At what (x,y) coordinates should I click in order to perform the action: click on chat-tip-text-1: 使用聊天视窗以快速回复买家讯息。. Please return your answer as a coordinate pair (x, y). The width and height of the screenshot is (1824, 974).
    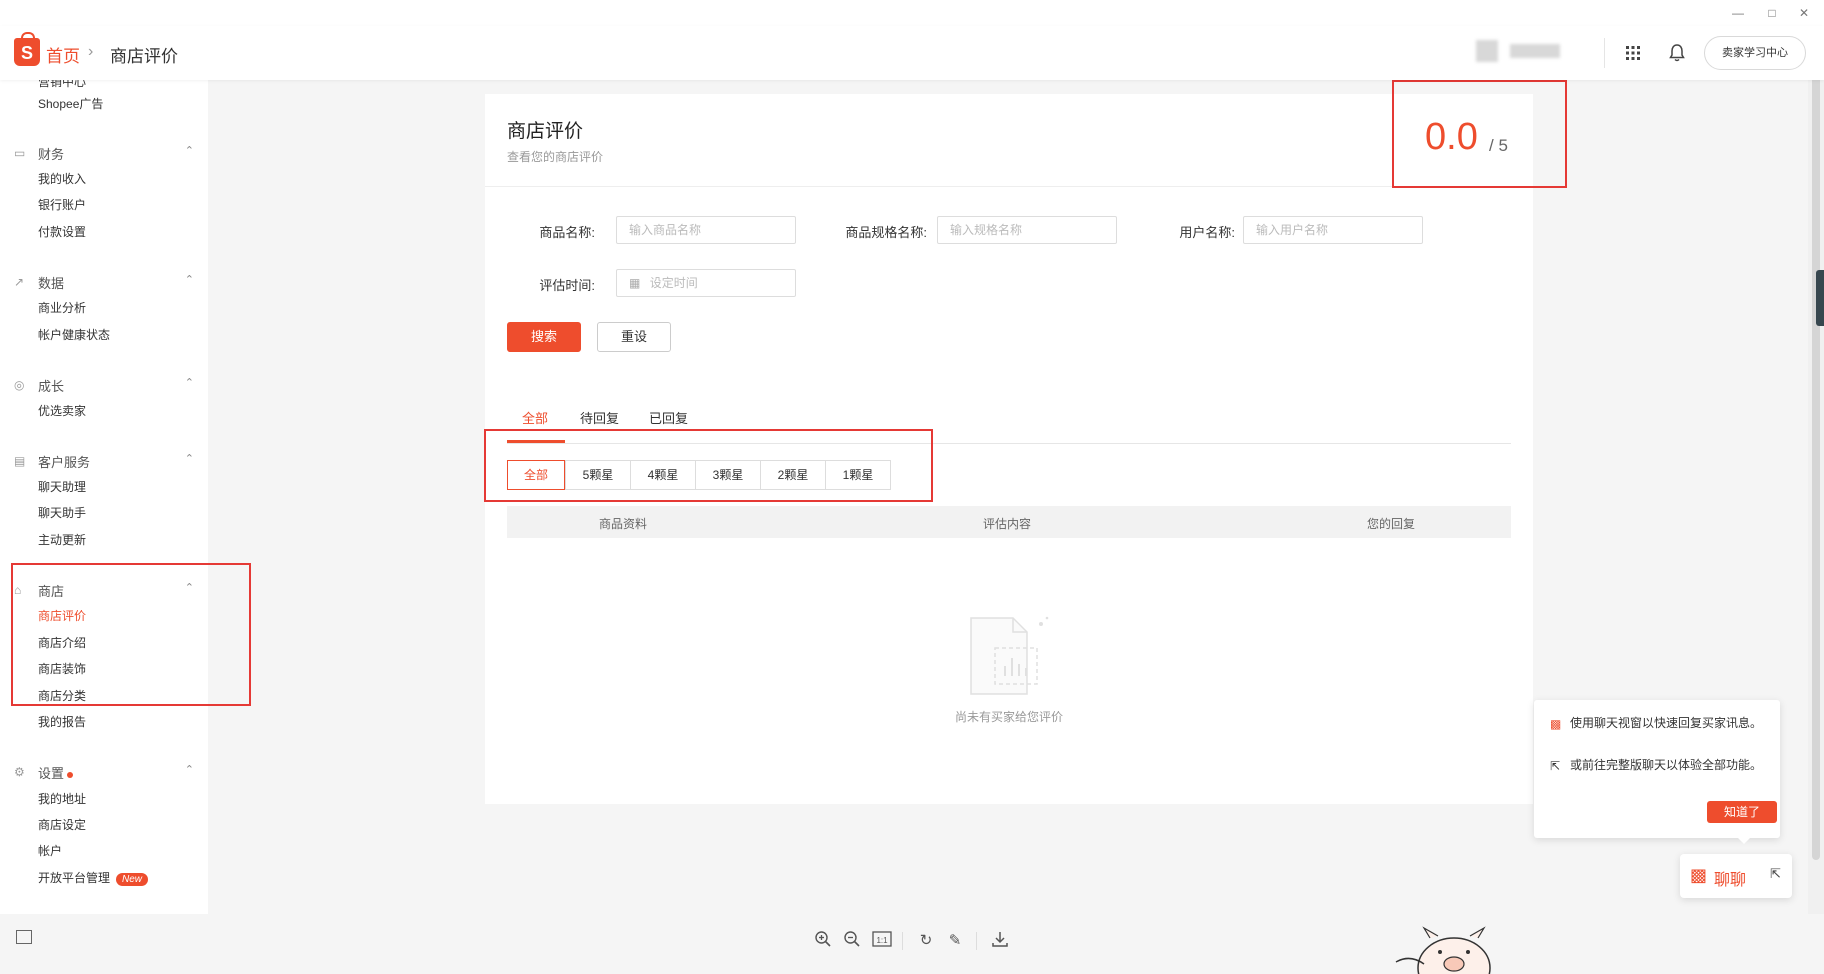
    Looking at the image, I should click on (1666, 723).